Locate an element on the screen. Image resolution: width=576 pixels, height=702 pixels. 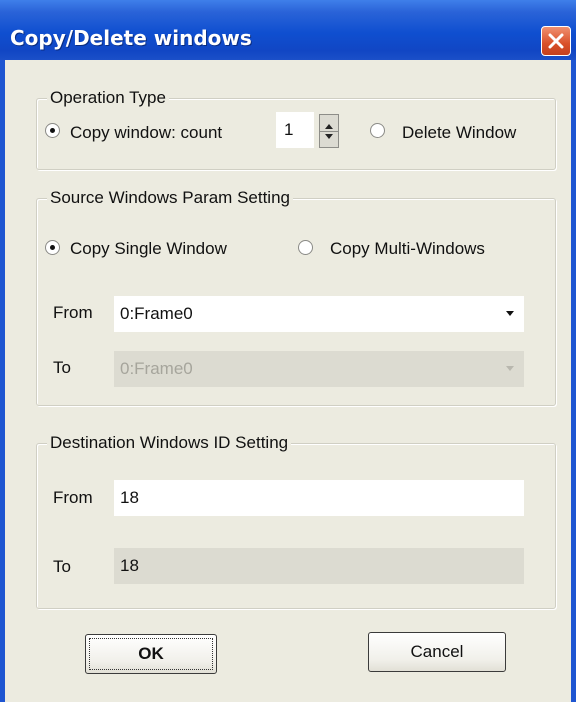
ok-button: OK is located at coordinates (151, 654).